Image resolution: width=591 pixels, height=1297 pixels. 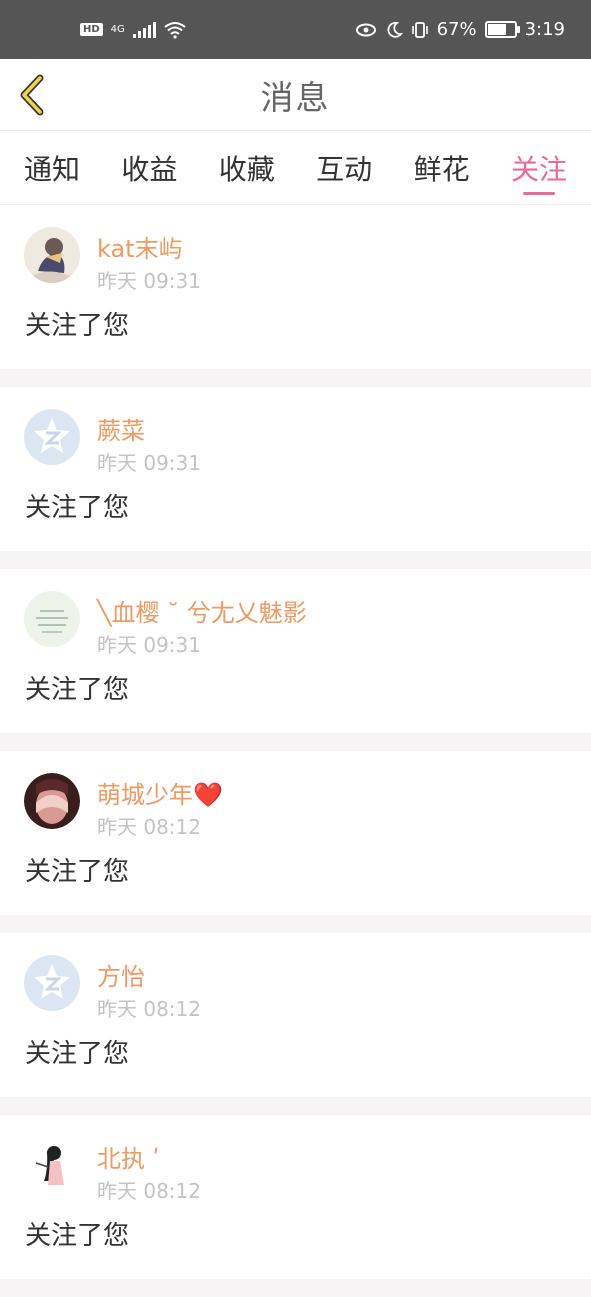 What do you see at coordinates (456, 29) in the screenshot?
I see `battery-percent: 67%` at bounding box center [456, 29].